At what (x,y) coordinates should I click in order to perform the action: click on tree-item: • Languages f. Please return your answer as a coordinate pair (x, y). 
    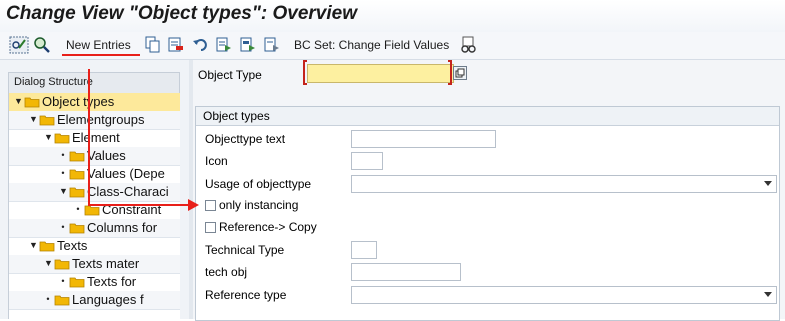
    Looking at the image, I should click on (94, 300).